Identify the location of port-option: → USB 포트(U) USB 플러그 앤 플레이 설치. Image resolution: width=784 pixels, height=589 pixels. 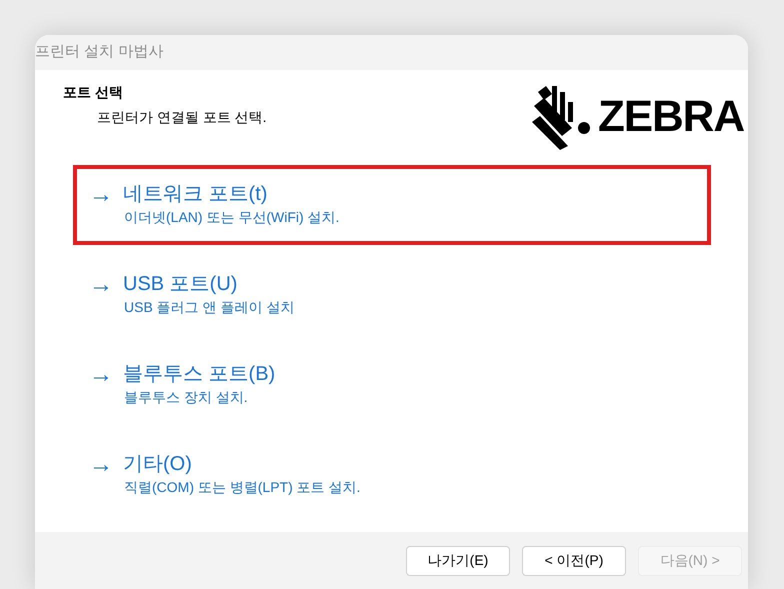
(392, 295).